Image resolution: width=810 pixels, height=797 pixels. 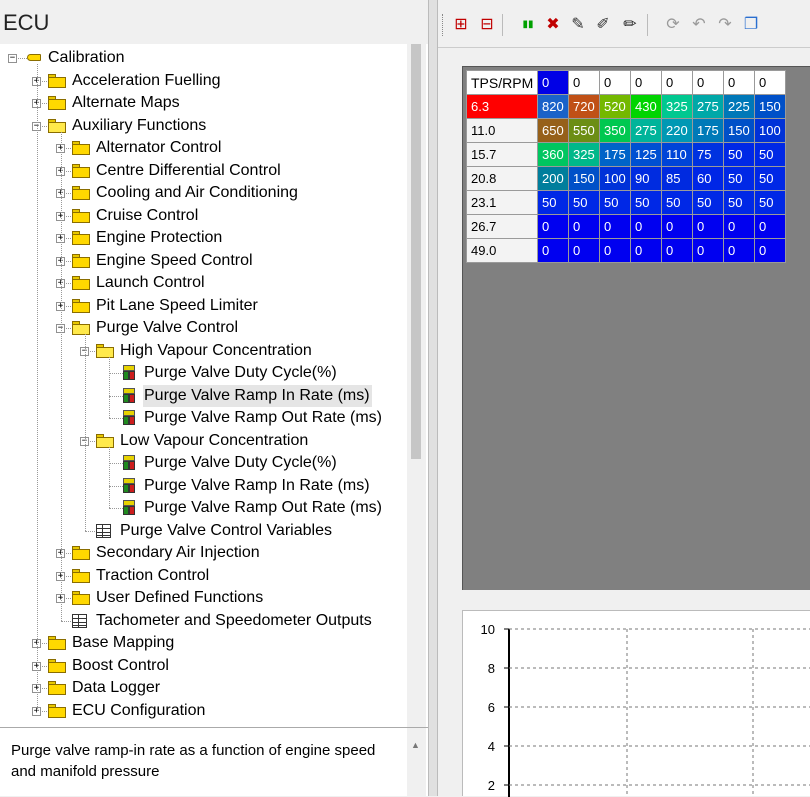 What do you see at coordinates (57, 665) in the screenshot?
I see `folder-icon` at bounding box center [57, 665].